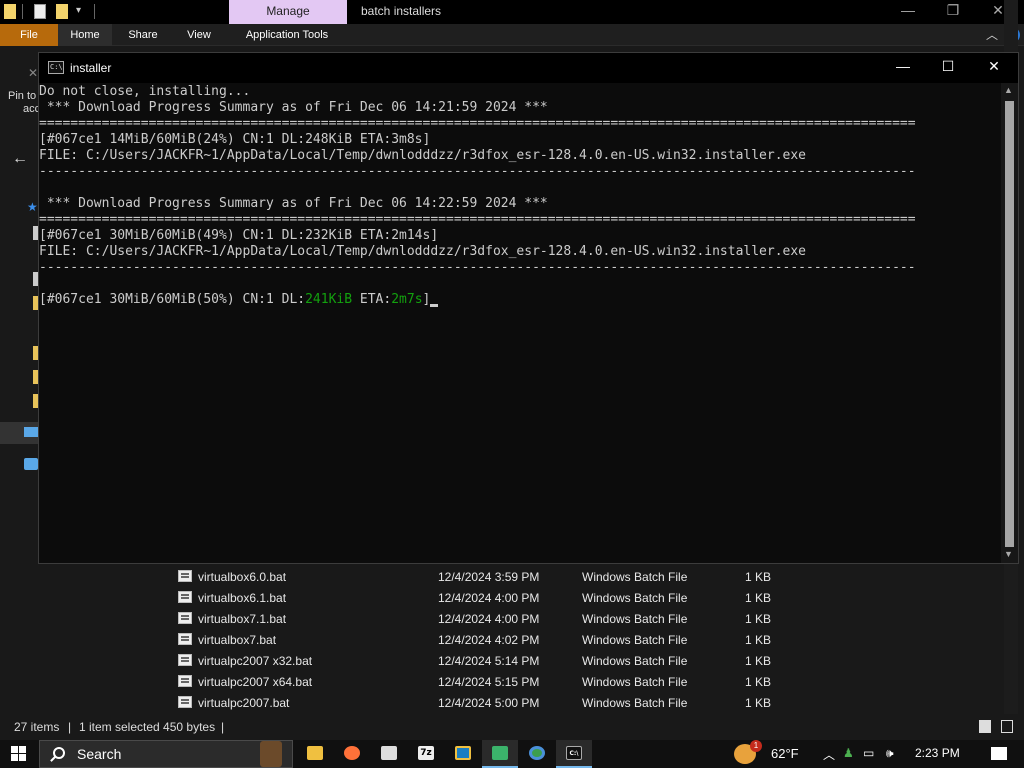 This screenshot has height=768, width=1024. I want to click on navigation-pane: ✕ Pin to acc ← ★, so click(20, 380).